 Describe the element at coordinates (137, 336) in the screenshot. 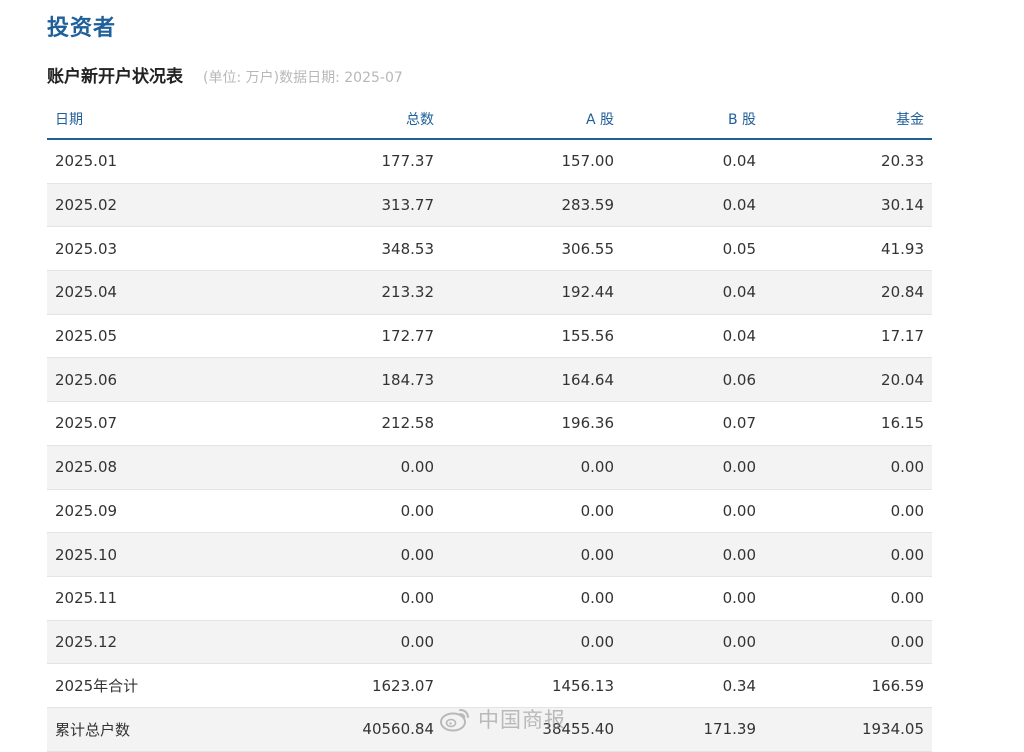

I see `cell-date: 2025.05` at that location.